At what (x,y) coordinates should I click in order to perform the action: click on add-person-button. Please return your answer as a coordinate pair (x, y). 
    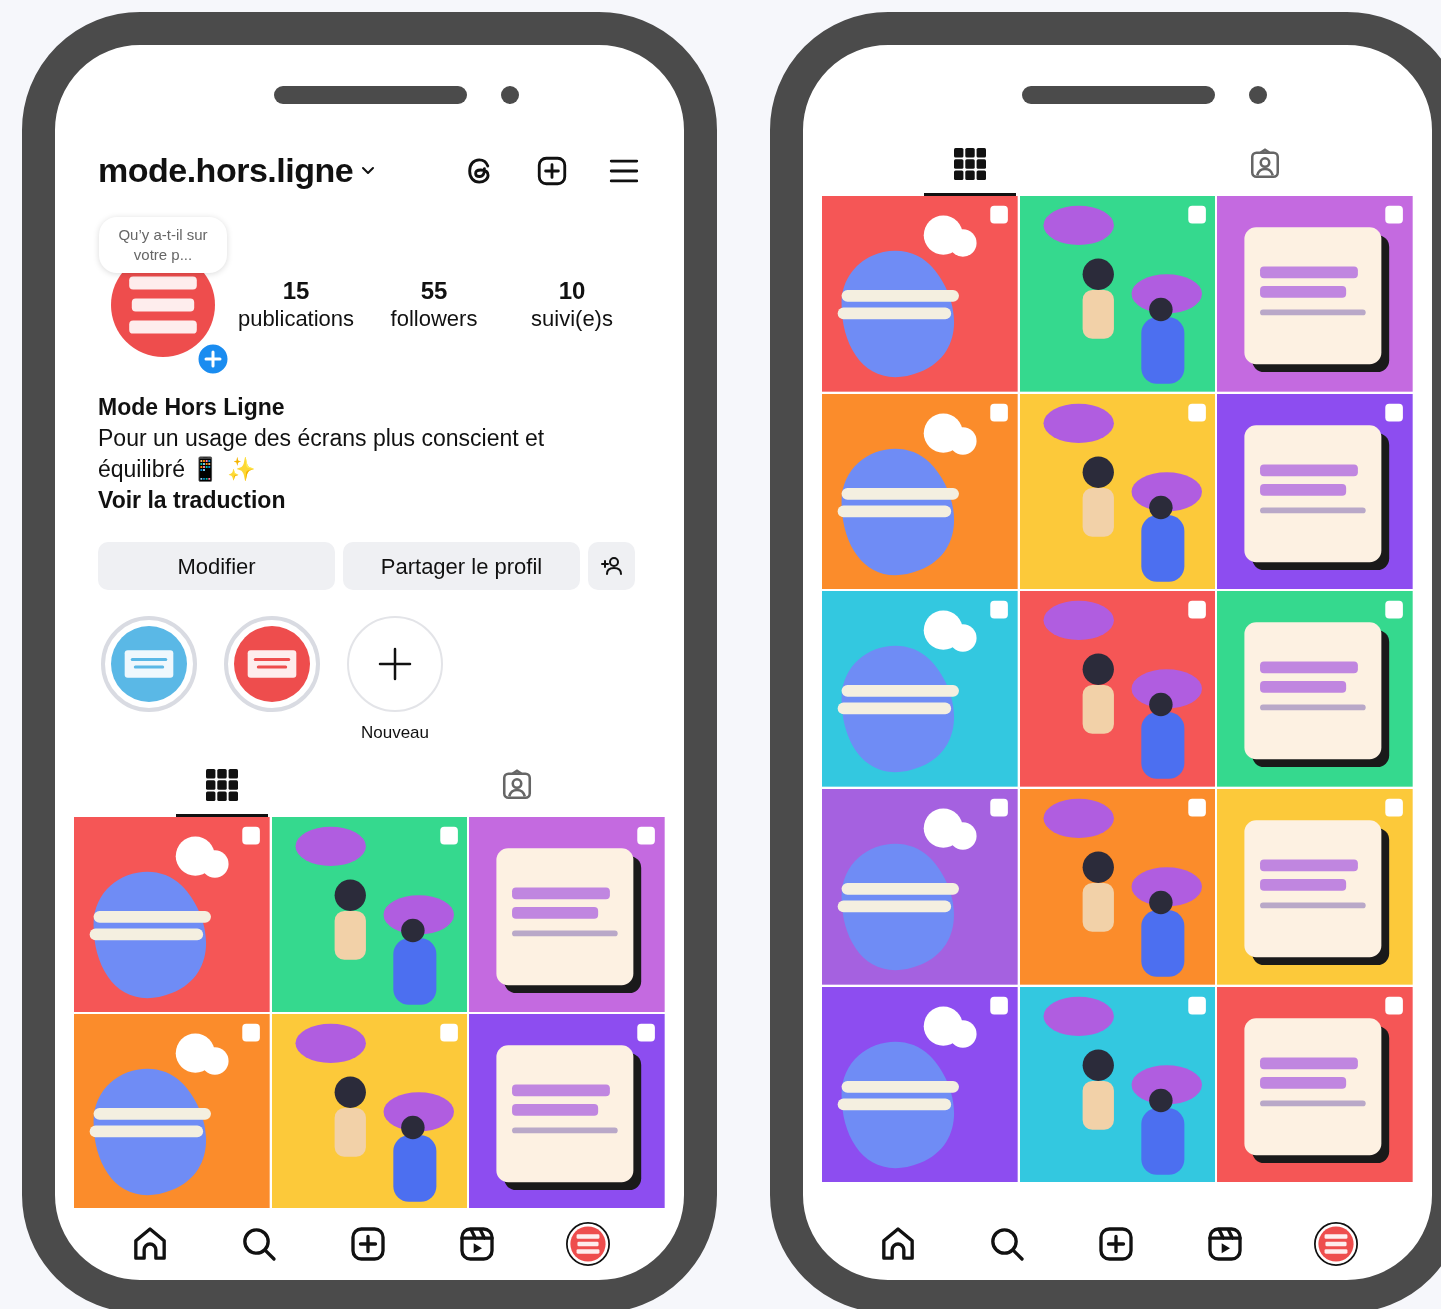
    Looking at the image, I should click on (611, 566).